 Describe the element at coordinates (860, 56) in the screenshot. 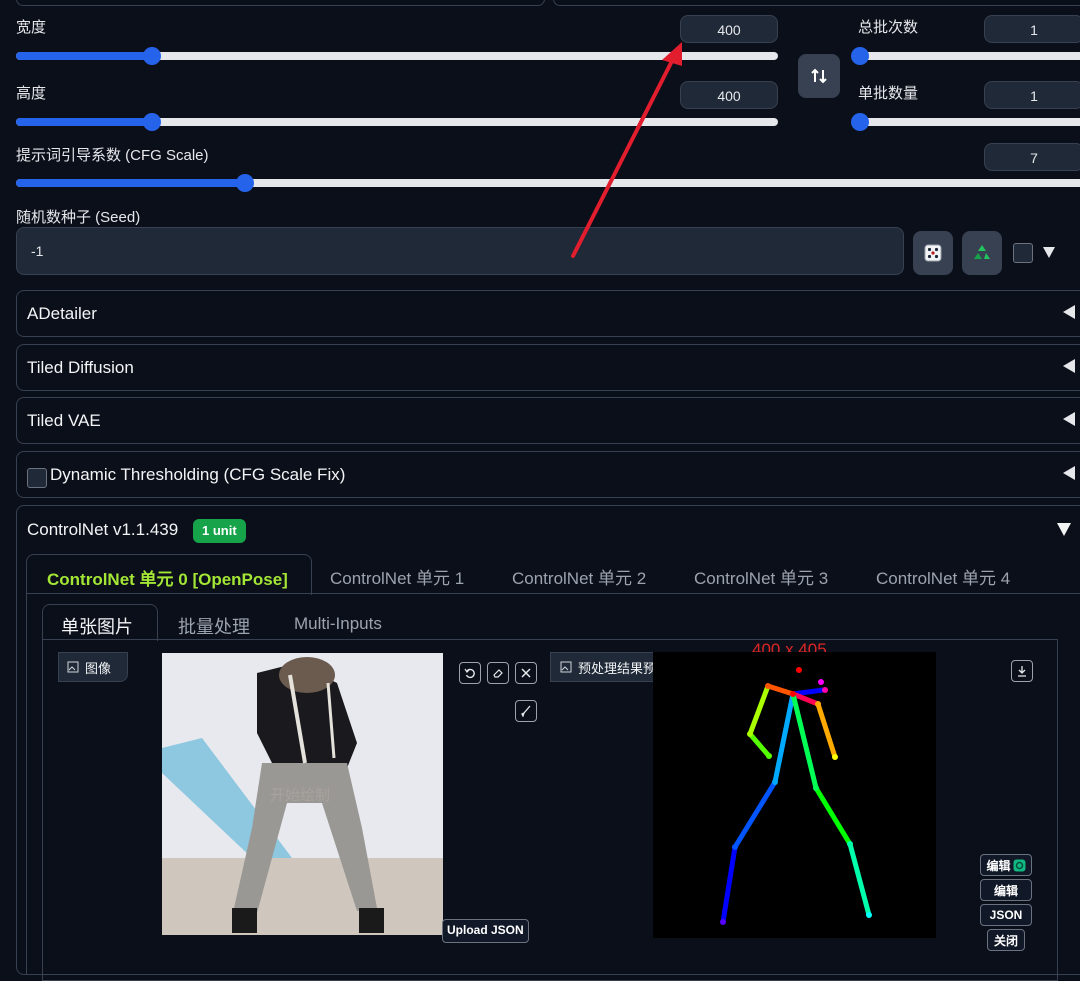

I see `batch-count-slider-thumb` at that location.